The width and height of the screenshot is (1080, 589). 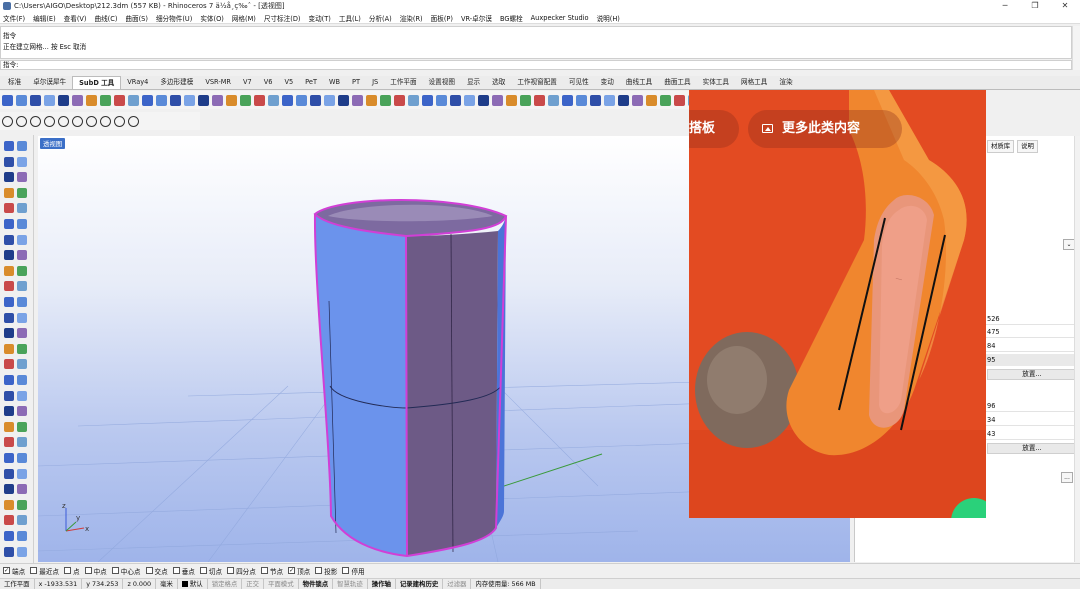 I want to click on overlay-left-button: 搭板, so click(x=714, y=129).